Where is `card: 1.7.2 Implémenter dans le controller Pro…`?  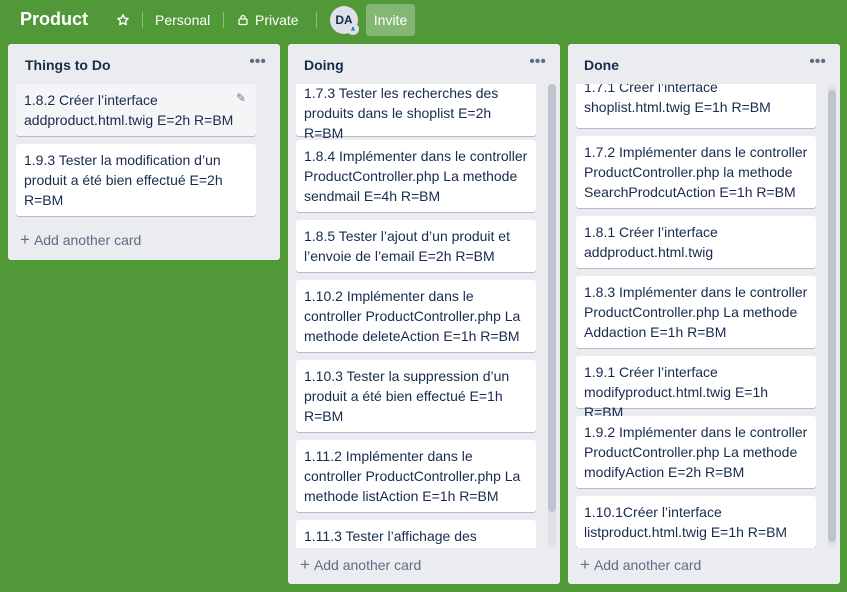
card: 1.7.2 Implémenter dans le controller Pro… is located at coordinates (696, 172).